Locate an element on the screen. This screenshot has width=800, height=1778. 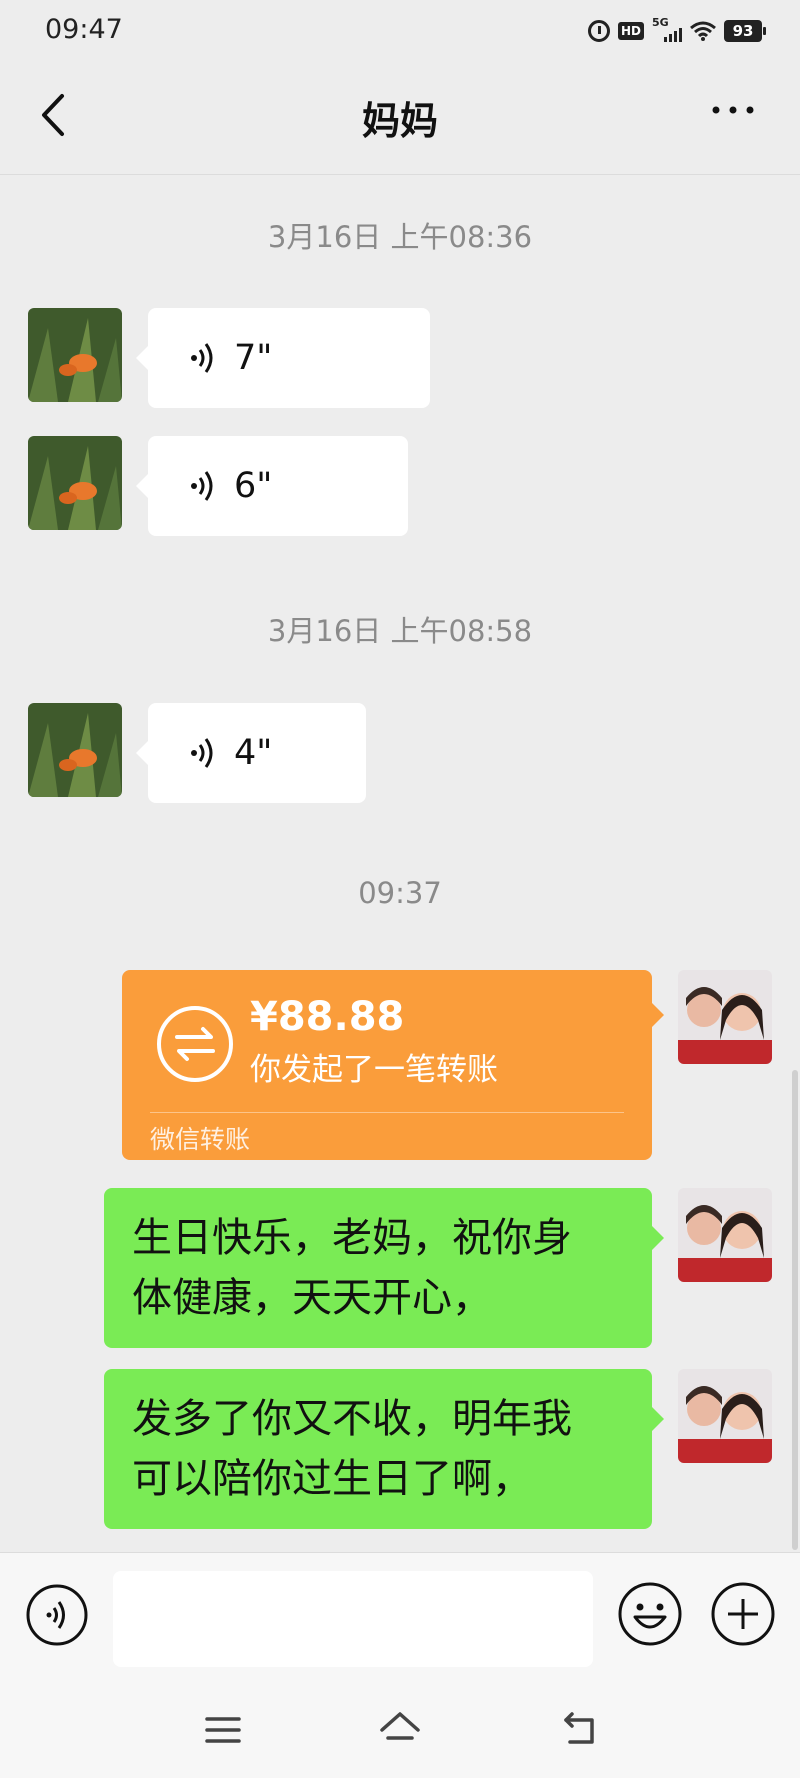
wifi-icon is located at coordinates (703, 31).